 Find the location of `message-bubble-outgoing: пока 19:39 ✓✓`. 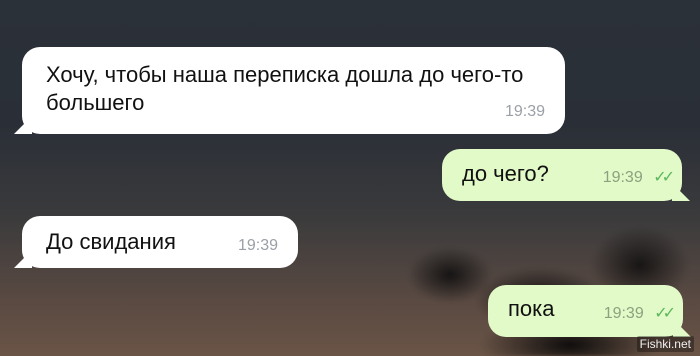

message-bubble-outgoing: пока 19:39 ✓✓ is located at coordinates (585, 311).